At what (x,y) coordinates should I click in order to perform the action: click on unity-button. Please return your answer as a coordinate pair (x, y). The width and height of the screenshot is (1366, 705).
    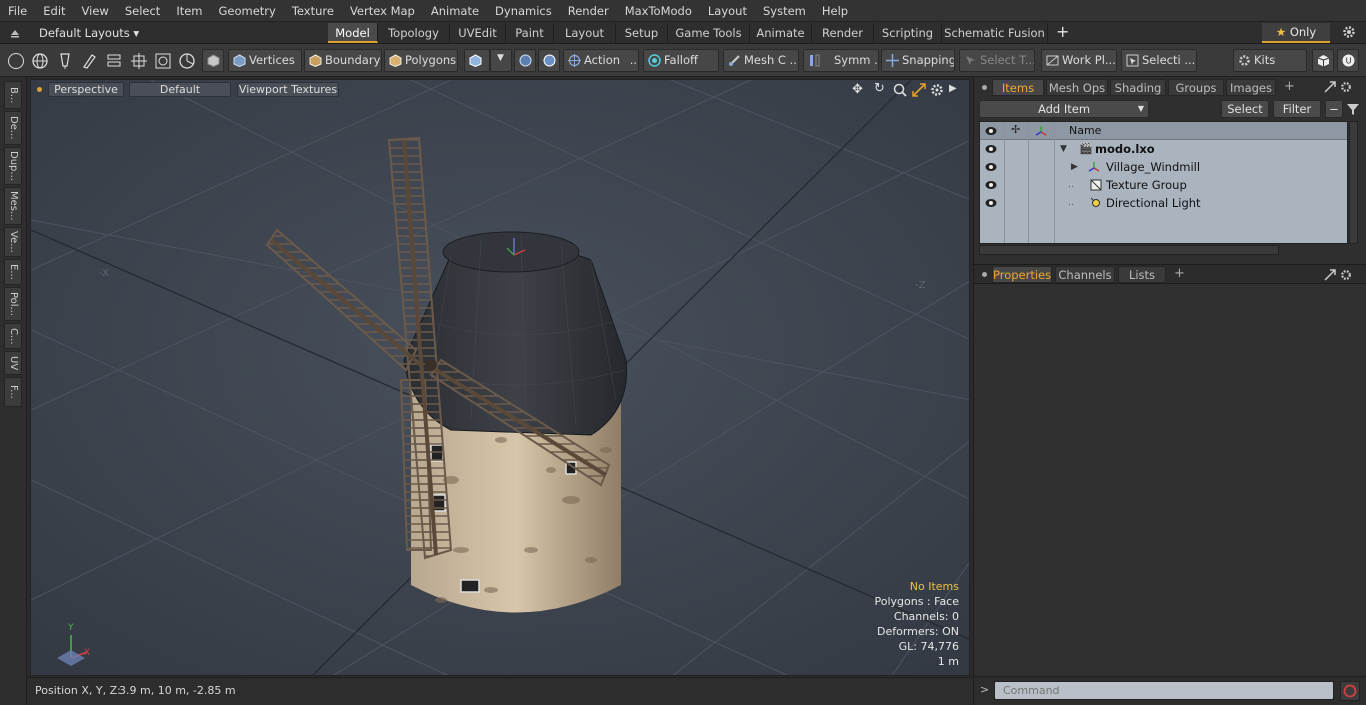
    Looking at the image, I should click on (1323, 60).